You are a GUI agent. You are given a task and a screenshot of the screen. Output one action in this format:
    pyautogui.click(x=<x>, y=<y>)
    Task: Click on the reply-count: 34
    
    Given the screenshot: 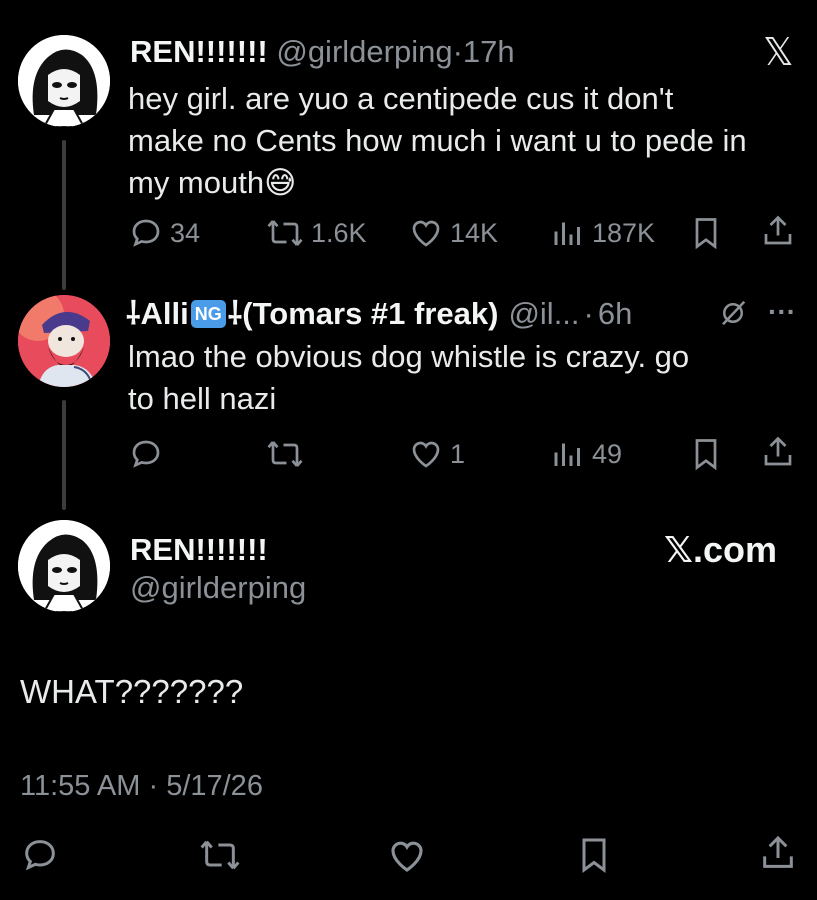 What is the action you would take?
    pyautogui.click(x=185, y=232)
    